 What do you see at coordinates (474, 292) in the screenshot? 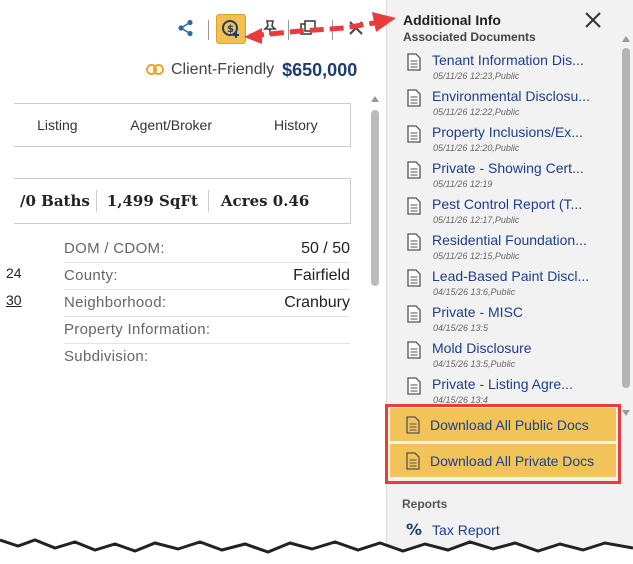
I see `document-meta: 04/15/26 13:6,Public` at bounding box center [474, 292].